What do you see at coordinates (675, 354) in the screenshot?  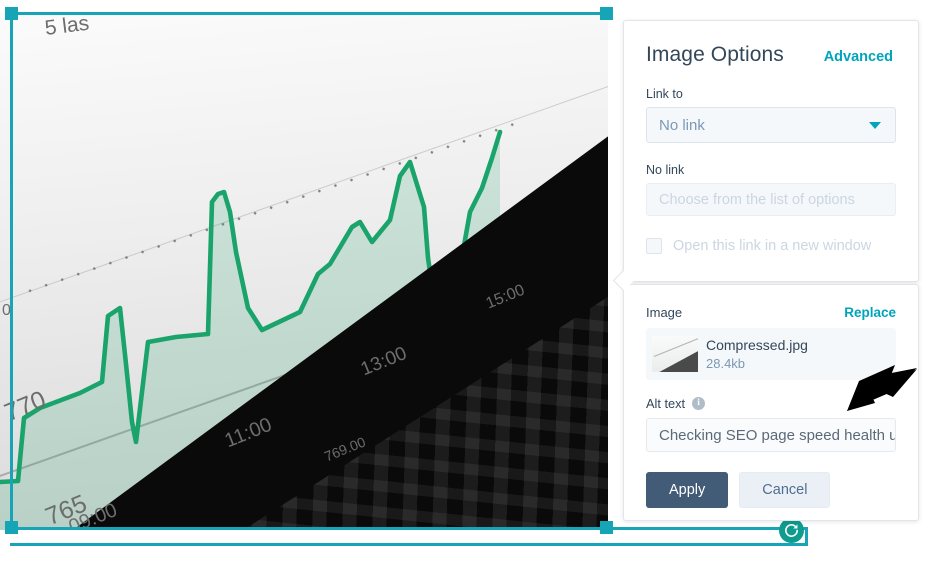 I see `image-thumbnail-icon` at bounding box center [675, 354].